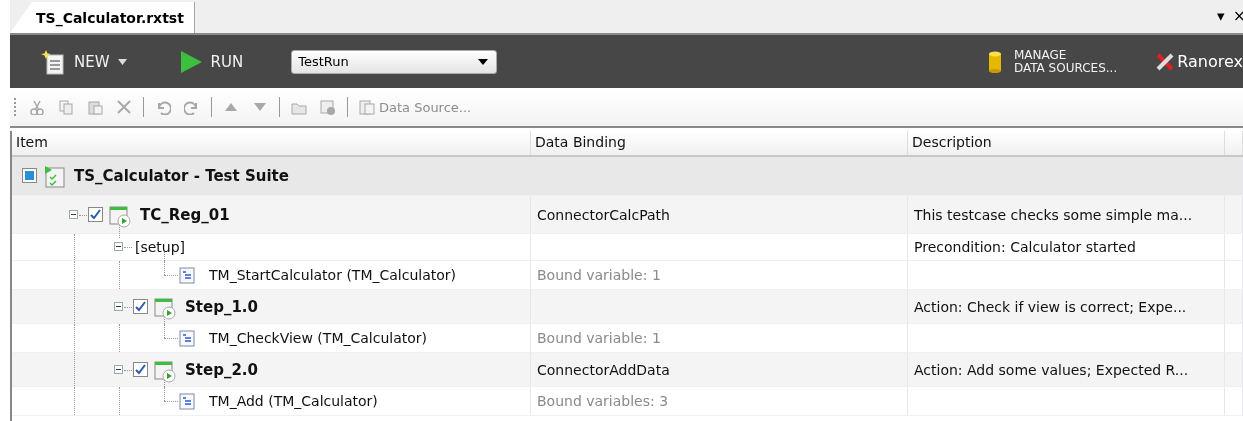  Describe the element at coordinates (160, 247) in the screenshot. I see `tree-item-label: [setup]` at that location.